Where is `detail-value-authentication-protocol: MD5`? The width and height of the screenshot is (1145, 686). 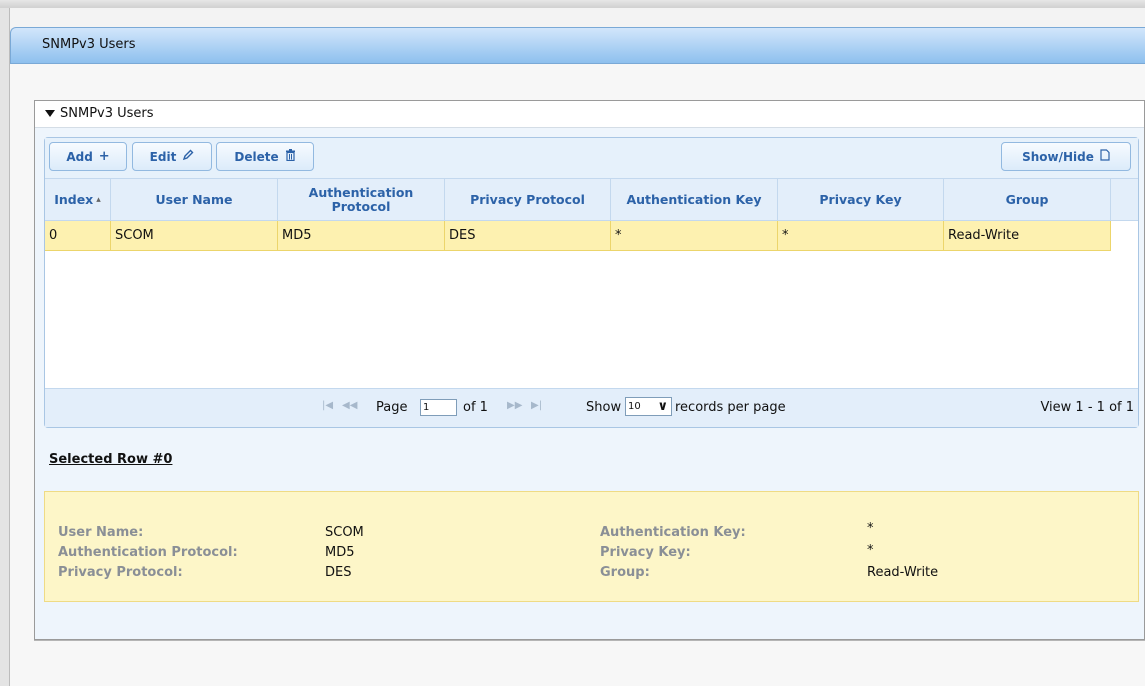 detail-value-authentication-protocol: MD5 is located at coordinates (340, 552).